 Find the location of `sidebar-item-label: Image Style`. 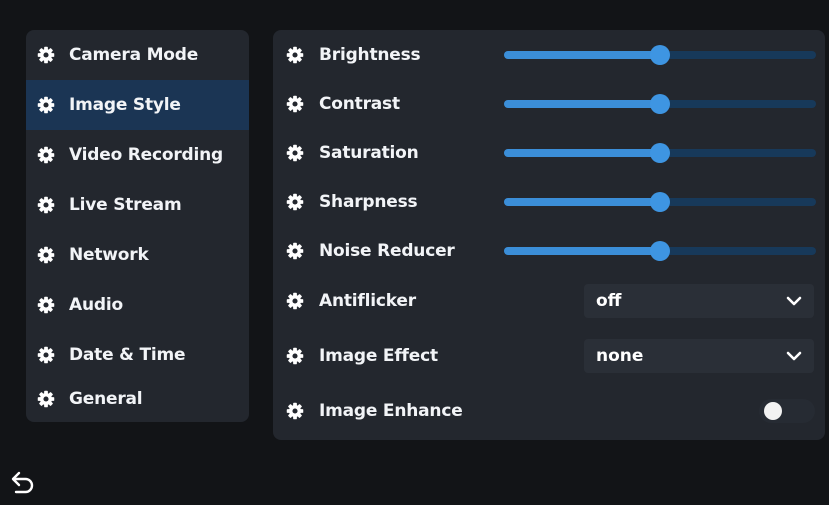

sidebar-item-label: Image Style is located at coordinates (125, 105).